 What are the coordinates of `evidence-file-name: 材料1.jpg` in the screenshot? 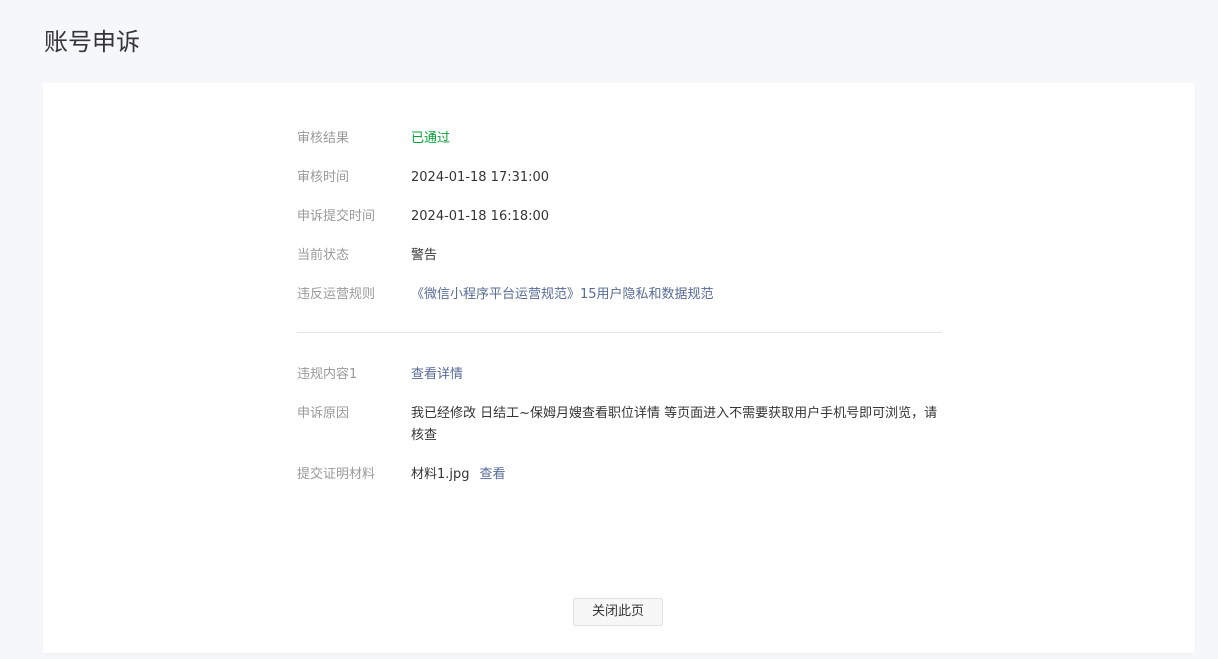 It's located at (440, 474).